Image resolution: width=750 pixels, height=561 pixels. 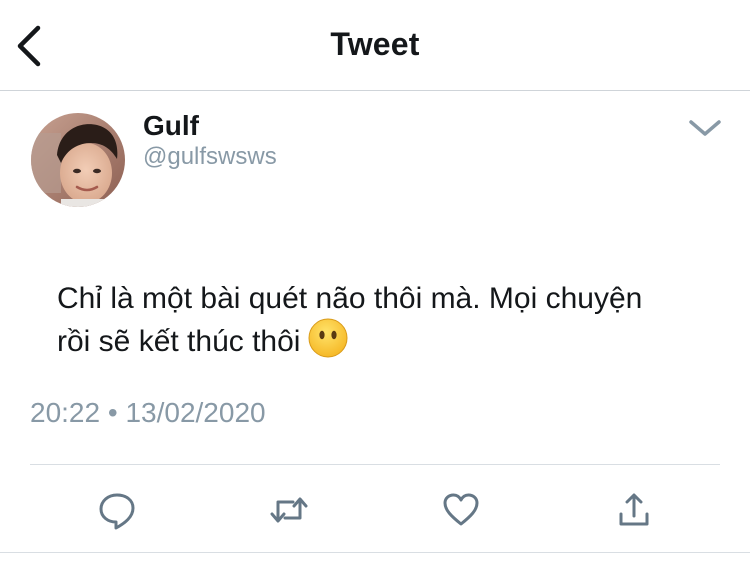 I want to click on avatar-photo, so click(x=78, y=160).